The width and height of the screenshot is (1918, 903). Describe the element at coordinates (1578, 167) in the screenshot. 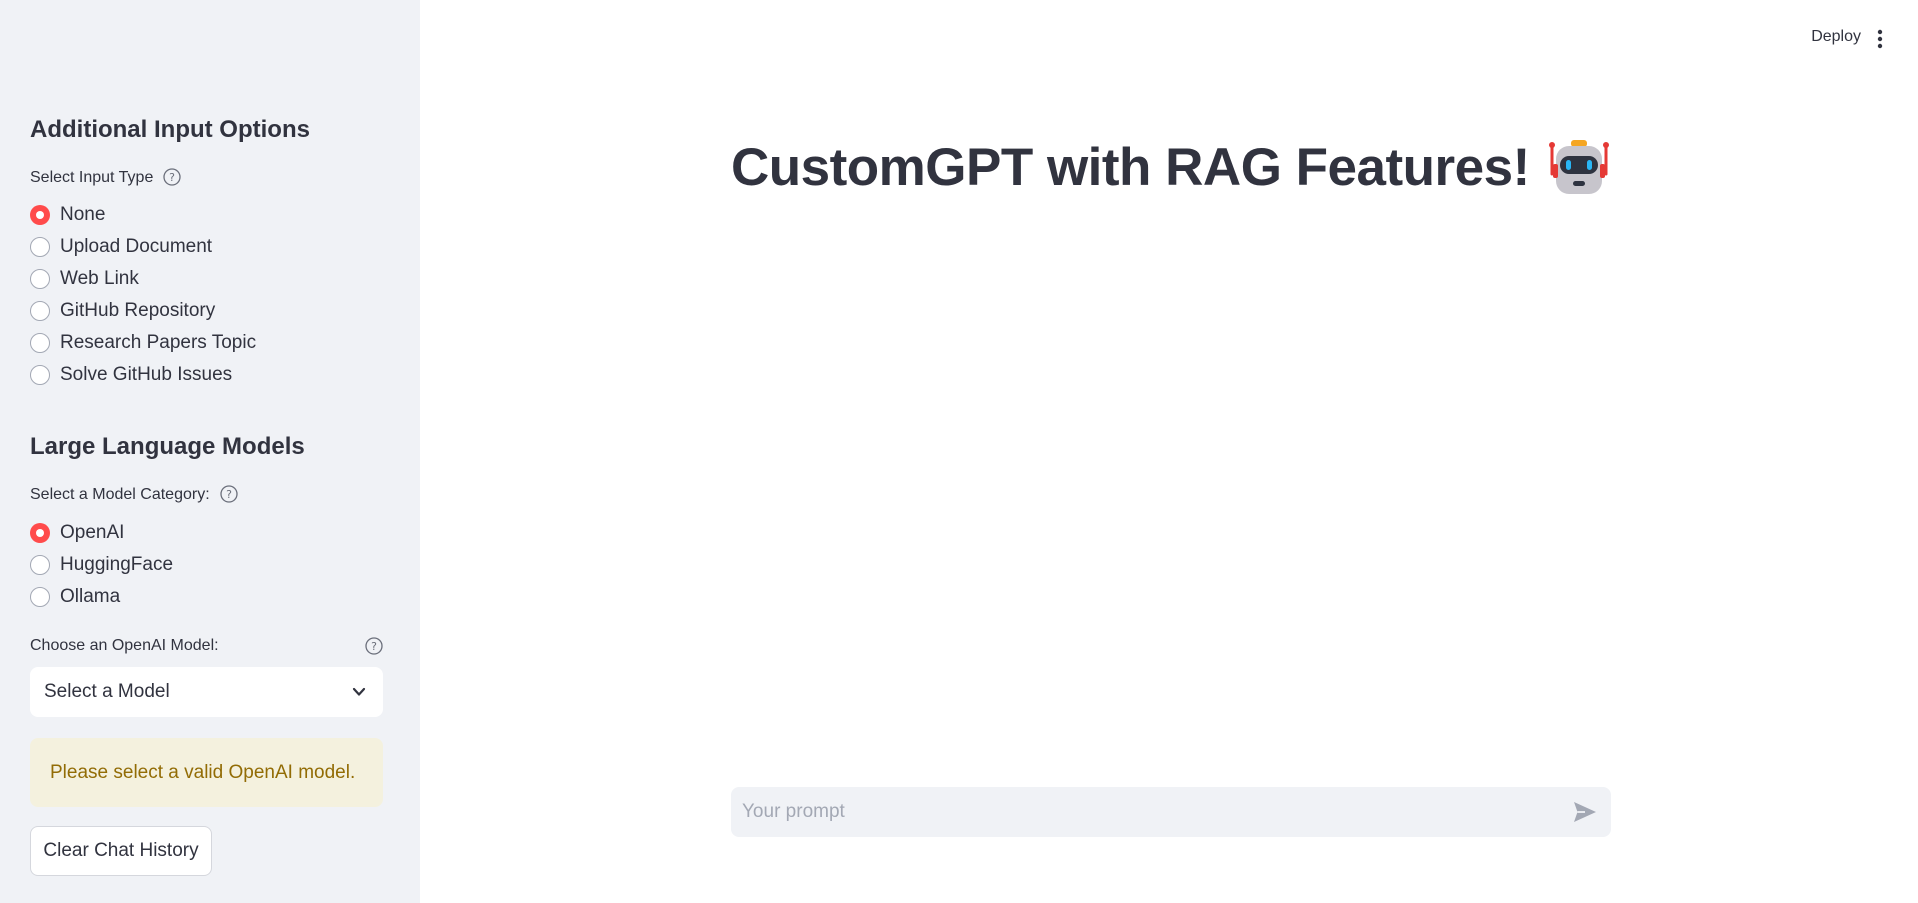

I see `robot-icon` at that location.